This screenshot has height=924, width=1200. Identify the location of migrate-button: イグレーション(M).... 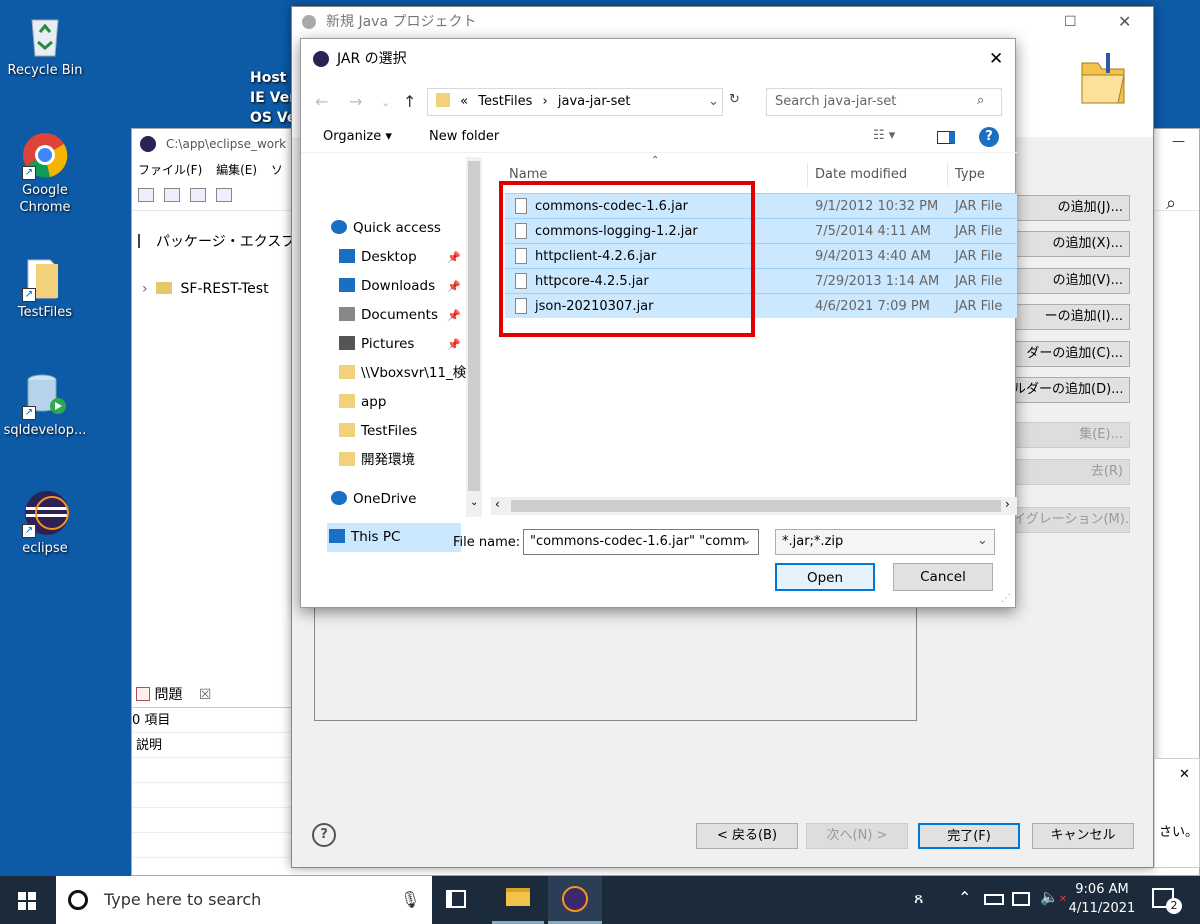
(1071, 520).